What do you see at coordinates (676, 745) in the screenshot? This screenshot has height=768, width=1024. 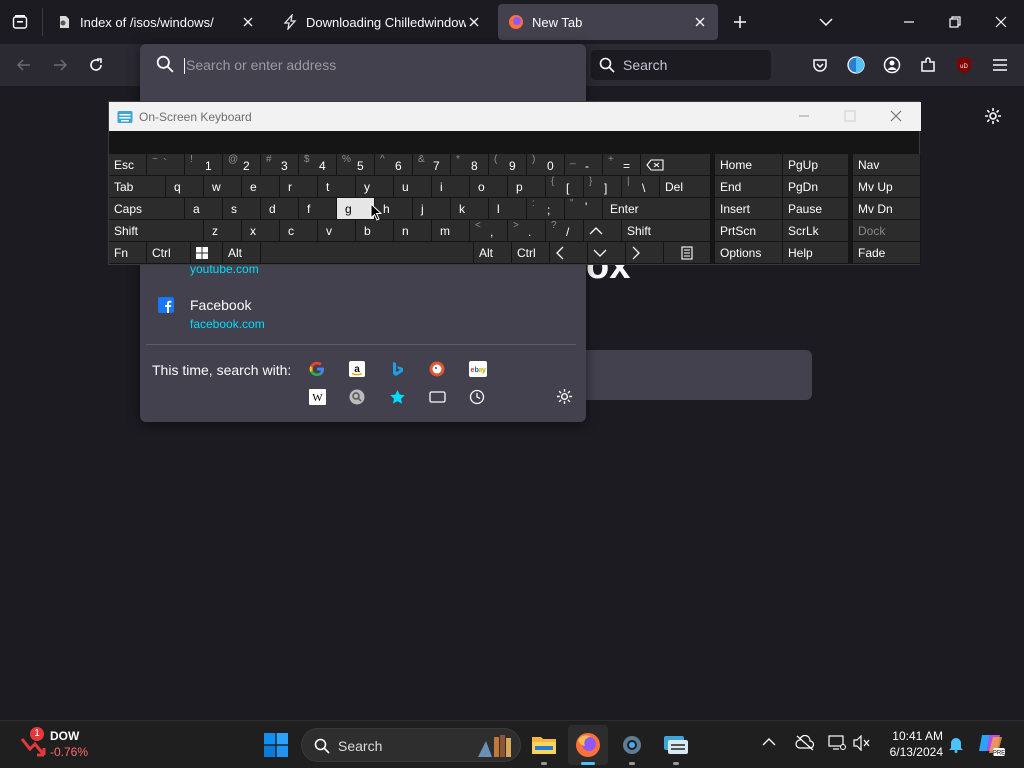 I see `on-screen-keyboard-taskbar-button` at bounding box center [676, 745].